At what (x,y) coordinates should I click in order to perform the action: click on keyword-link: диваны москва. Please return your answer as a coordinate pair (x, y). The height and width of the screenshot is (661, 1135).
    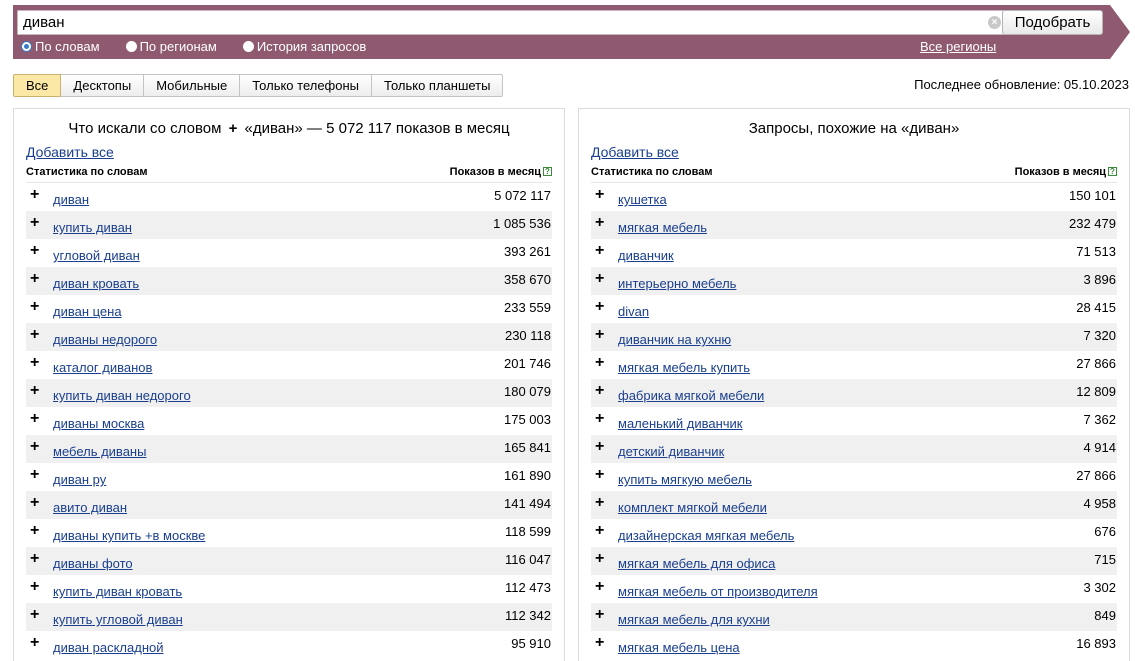
    Looking at the image, I should click on (98, 423).